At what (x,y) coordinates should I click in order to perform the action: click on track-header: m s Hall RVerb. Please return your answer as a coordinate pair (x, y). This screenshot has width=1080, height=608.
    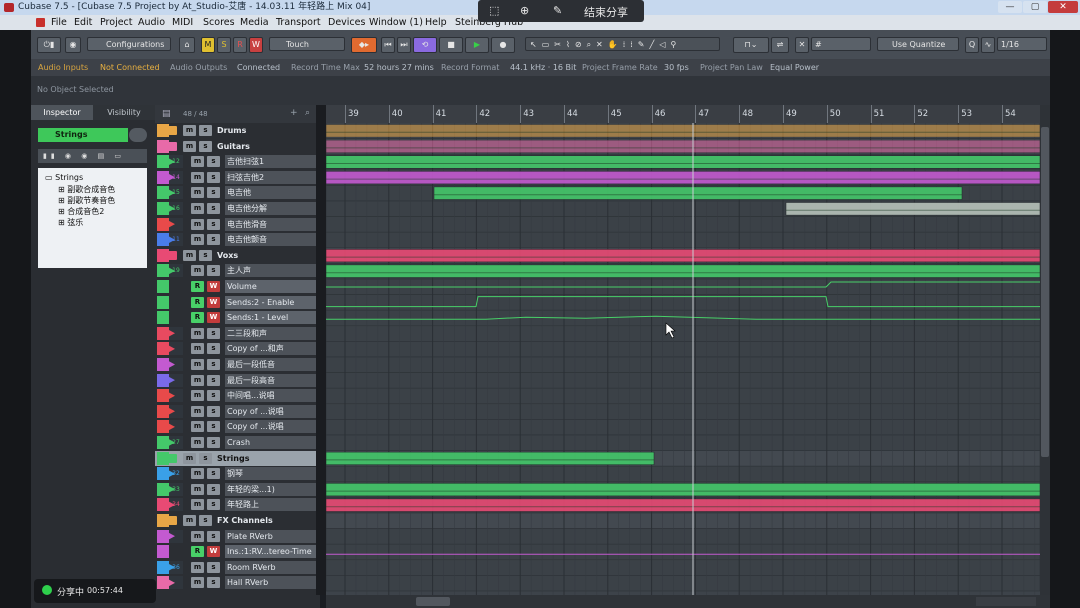
    Looking at the image, I should click on (237, 582).